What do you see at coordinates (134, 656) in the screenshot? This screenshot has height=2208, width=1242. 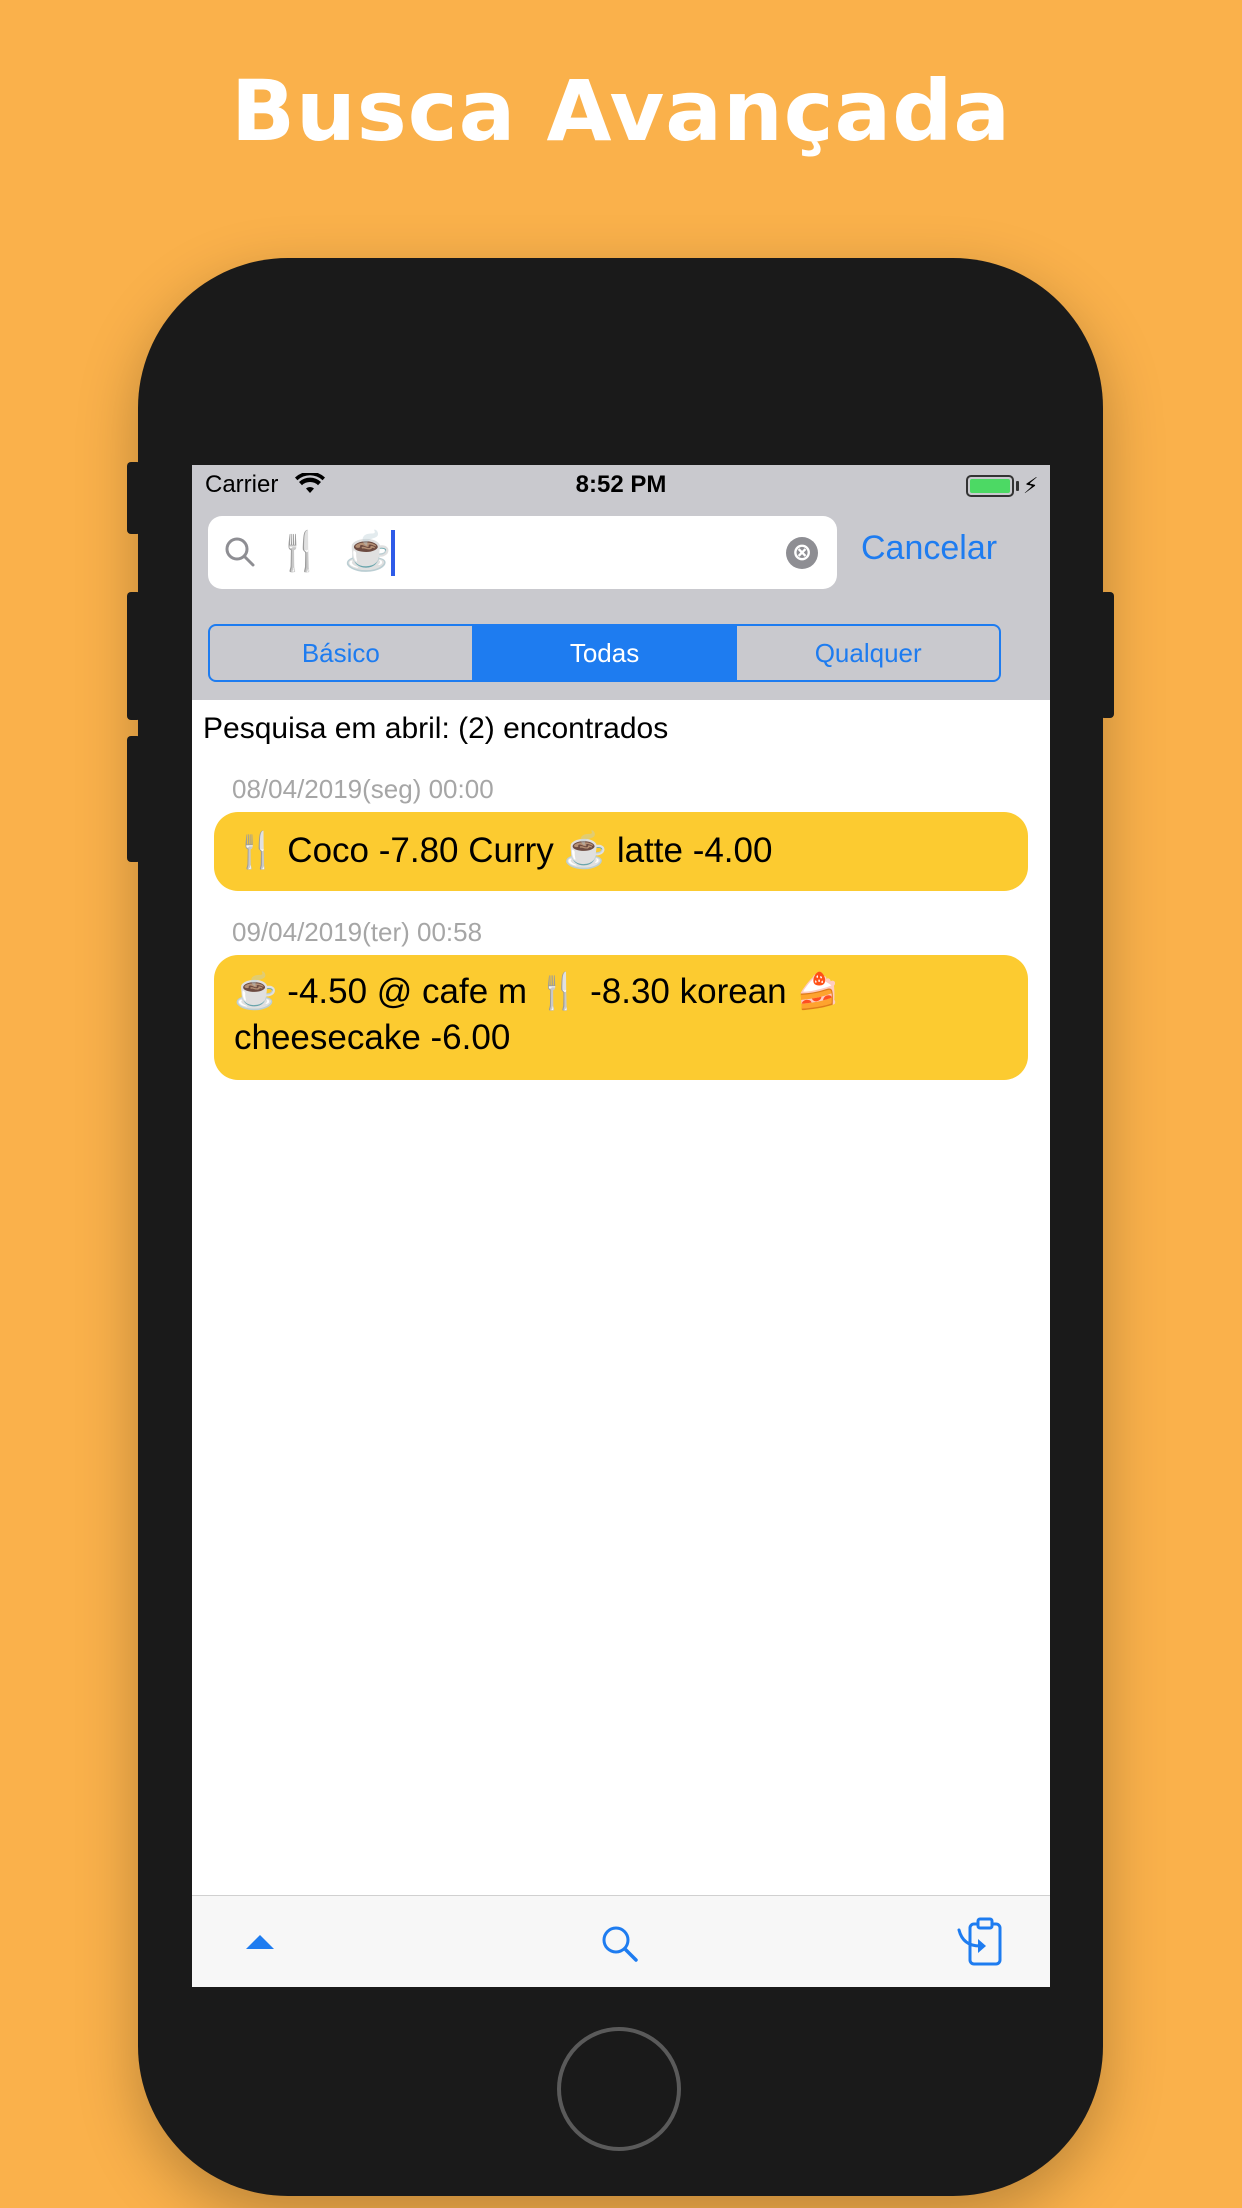 I see `volume-up-button` at bounding box center [134, 656].